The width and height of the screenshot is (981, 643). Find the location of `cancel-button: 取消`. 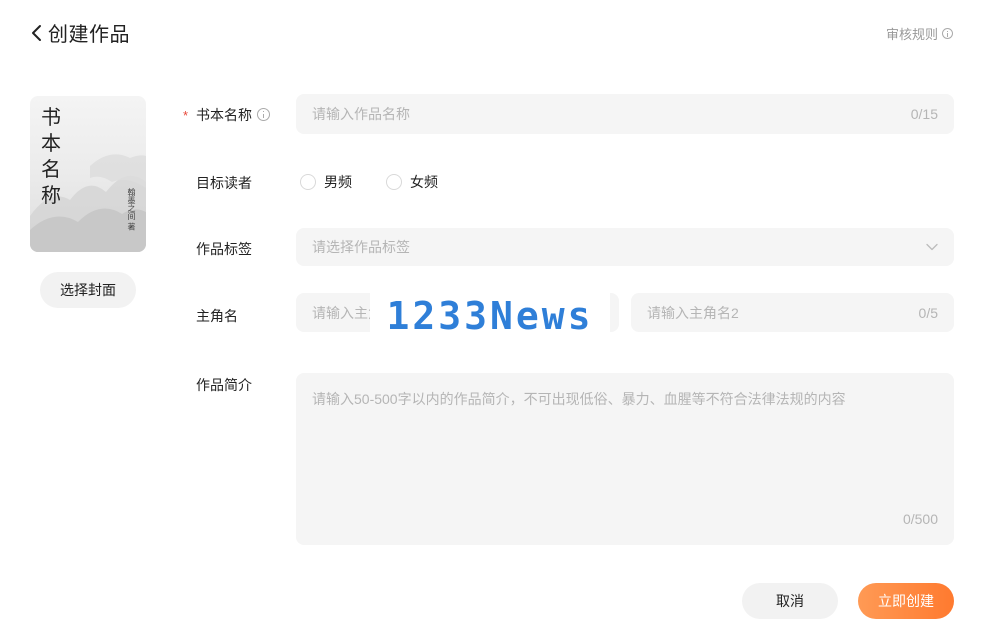

cancel-button: 取消 is located at coordinates (790, 601).